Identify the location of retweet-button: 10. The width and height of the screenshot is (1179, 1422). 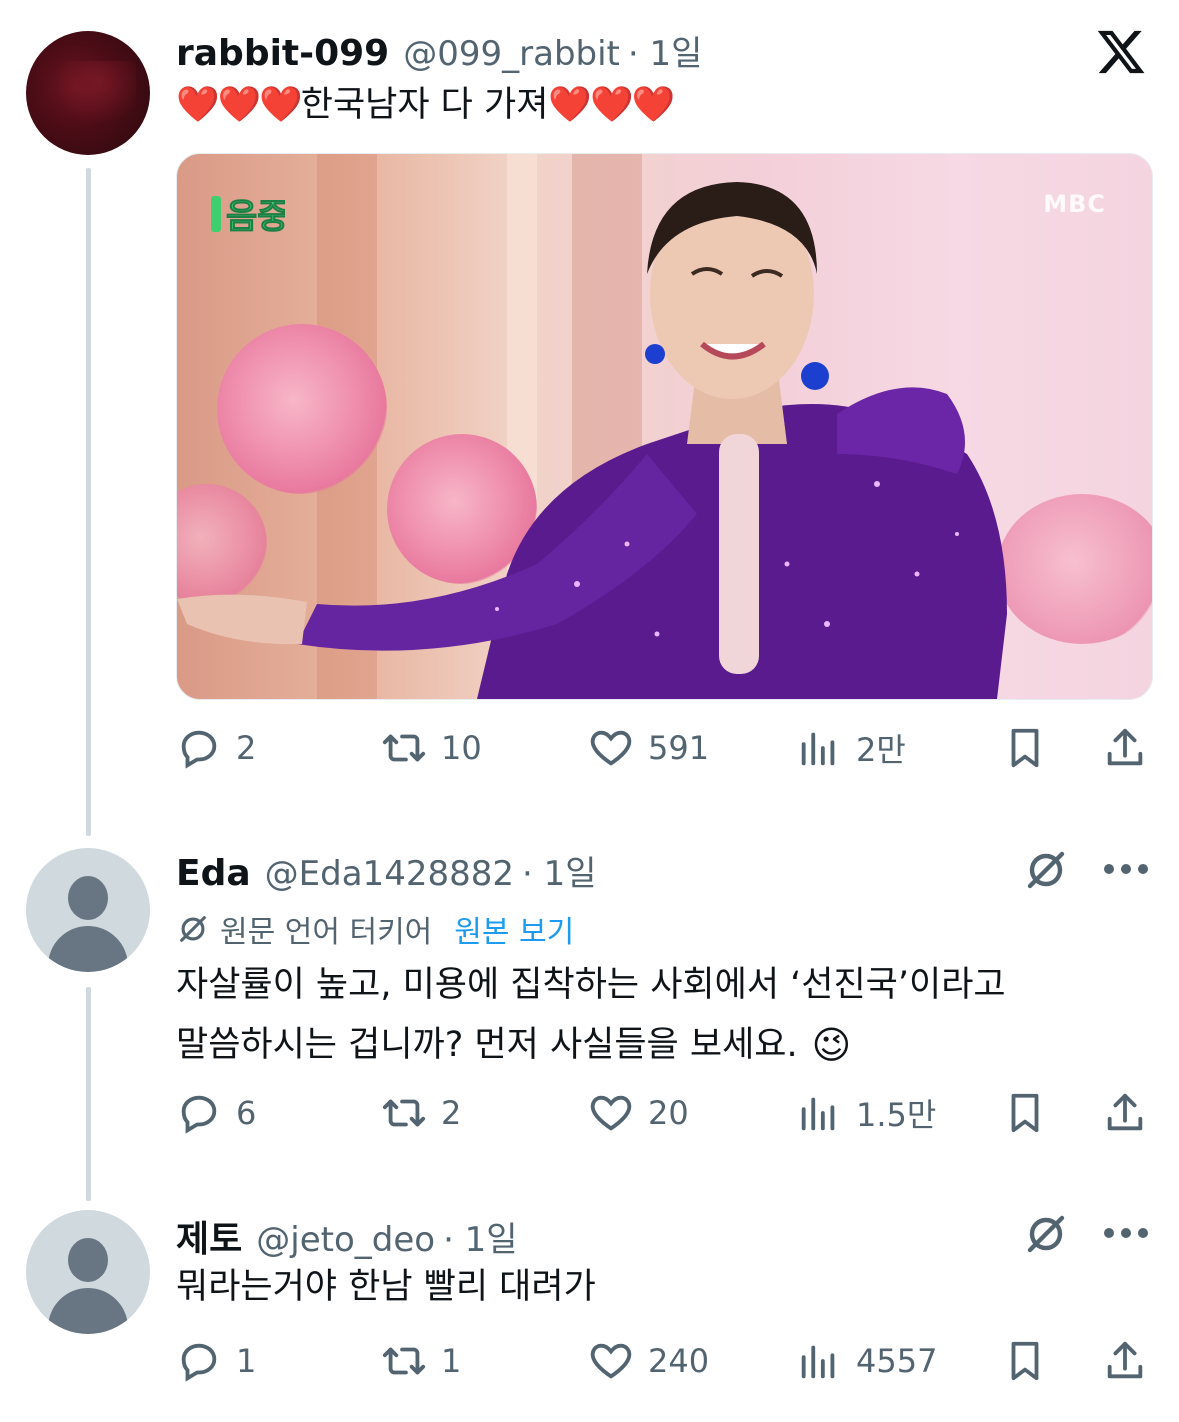
(431, 748).